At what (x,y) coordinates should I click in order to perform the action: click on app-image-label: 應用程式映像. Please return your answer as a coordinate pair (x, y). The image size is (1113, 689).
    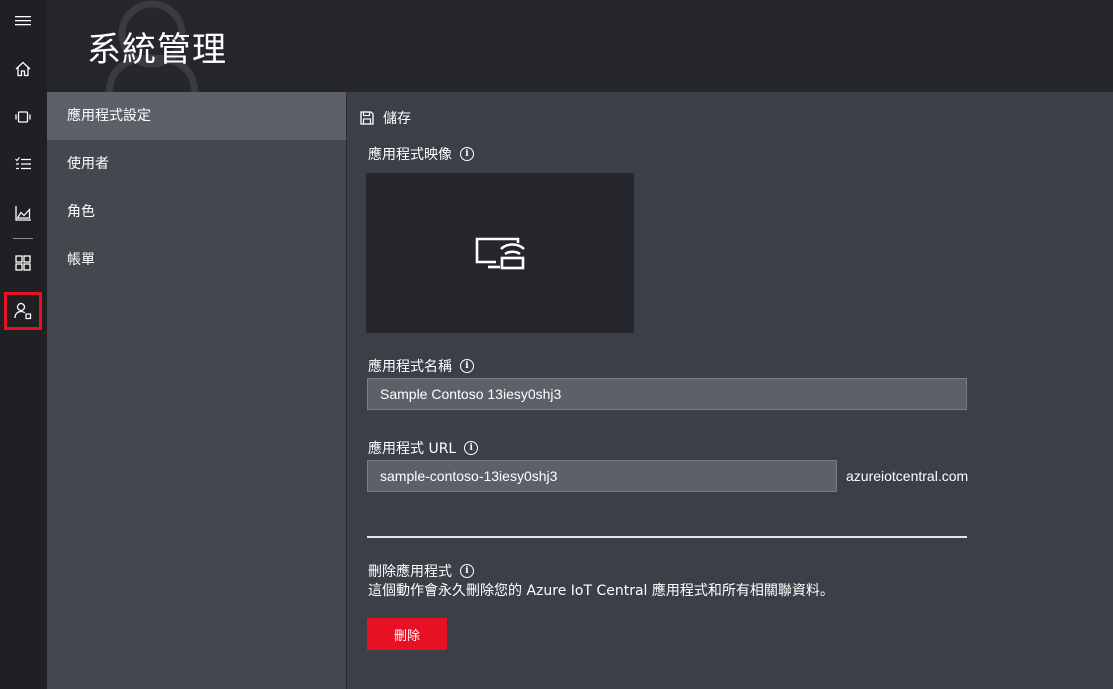
    Looking at the image, I should click on (410, 155).